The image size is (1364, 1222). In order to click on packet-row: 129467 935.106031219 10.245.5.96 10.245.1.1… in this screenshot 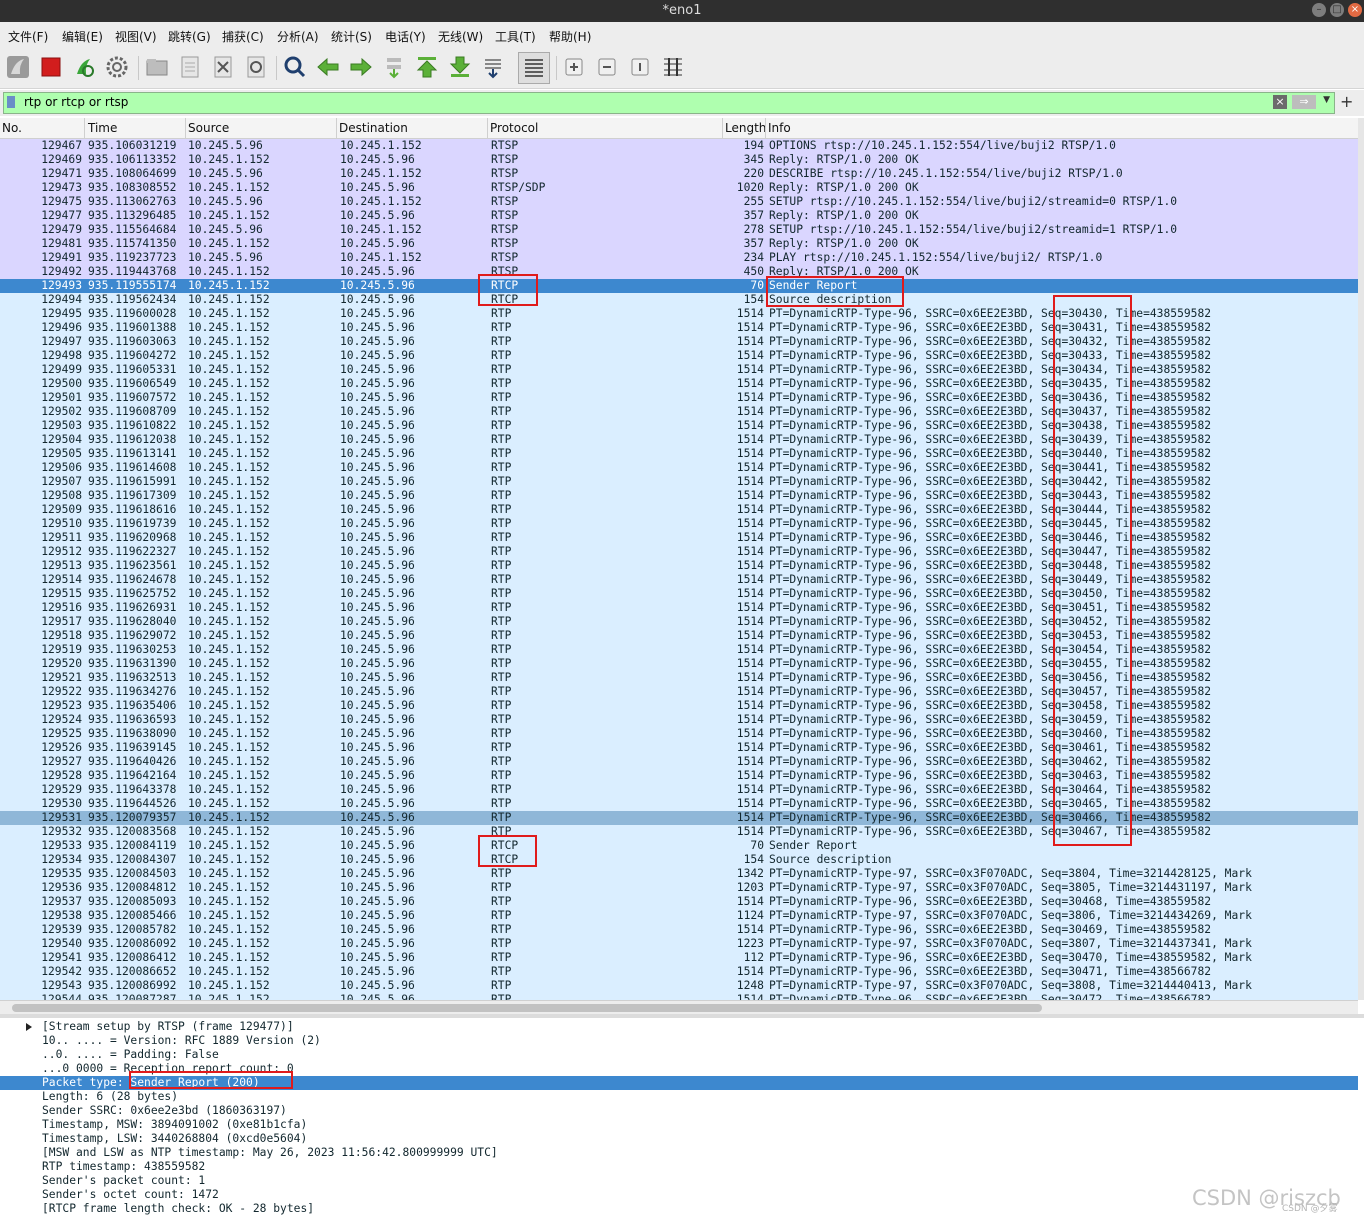, I will do `click(679, 146)`.